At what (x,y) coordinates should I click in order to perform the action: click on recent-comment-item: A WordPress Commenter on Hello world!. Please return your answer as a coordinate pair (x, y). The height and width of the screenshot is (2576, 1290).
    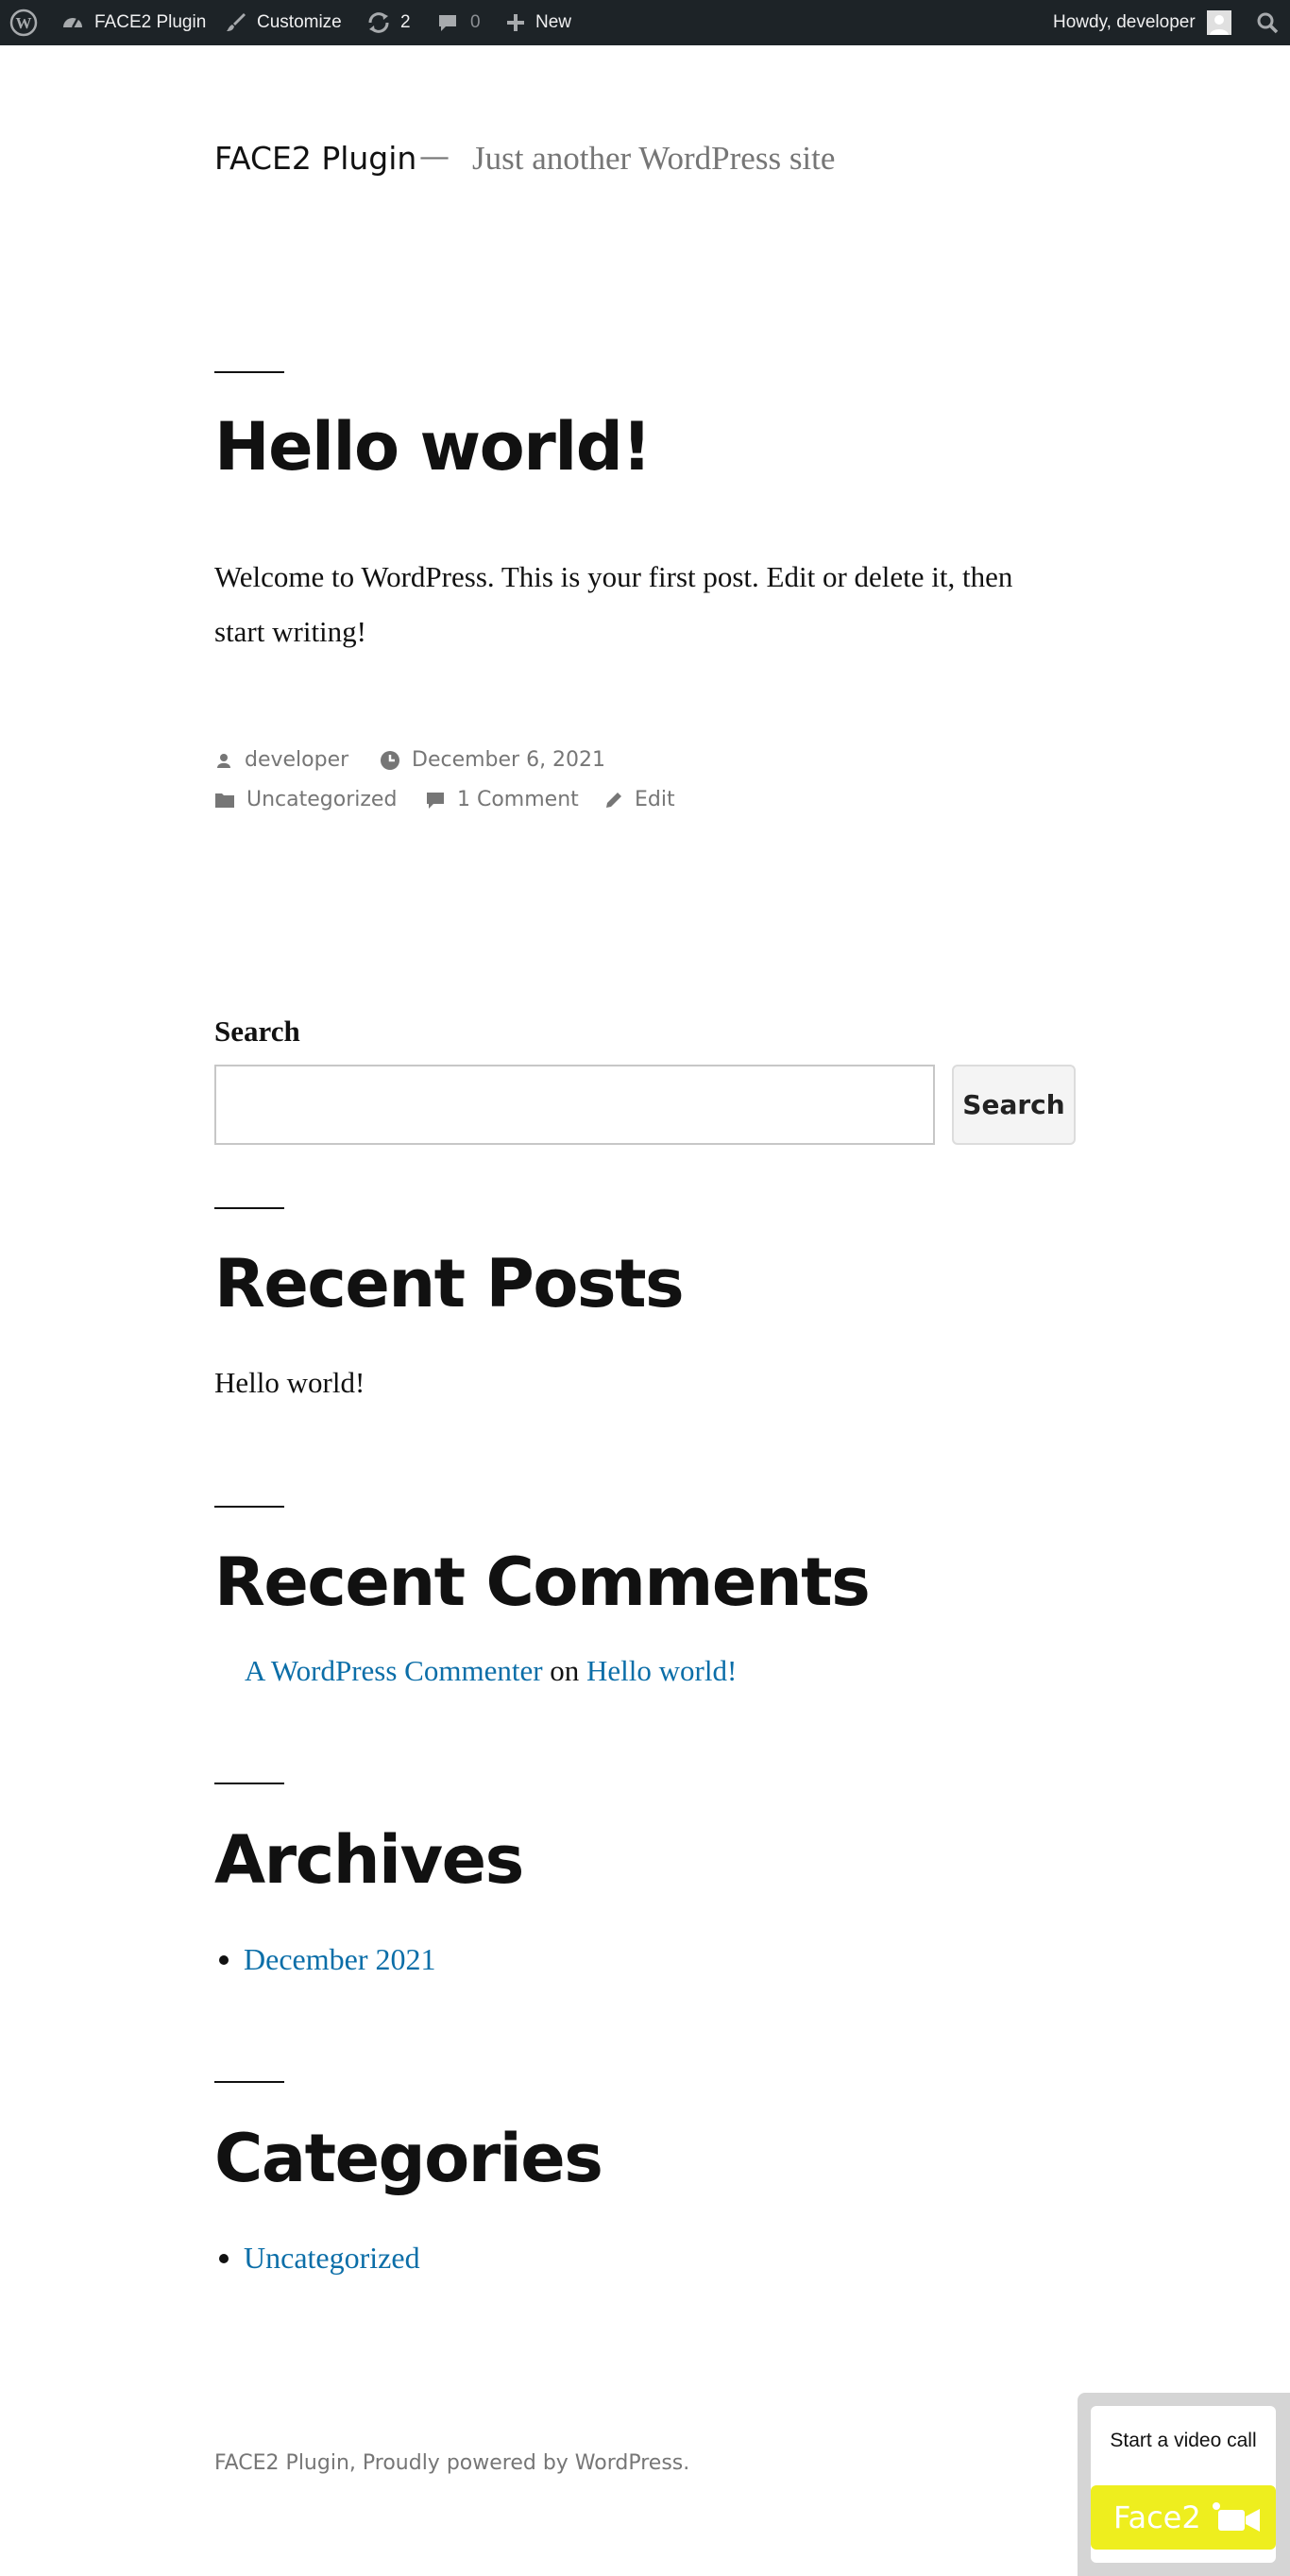
    Looking at the image, I should click on (491, 1671).